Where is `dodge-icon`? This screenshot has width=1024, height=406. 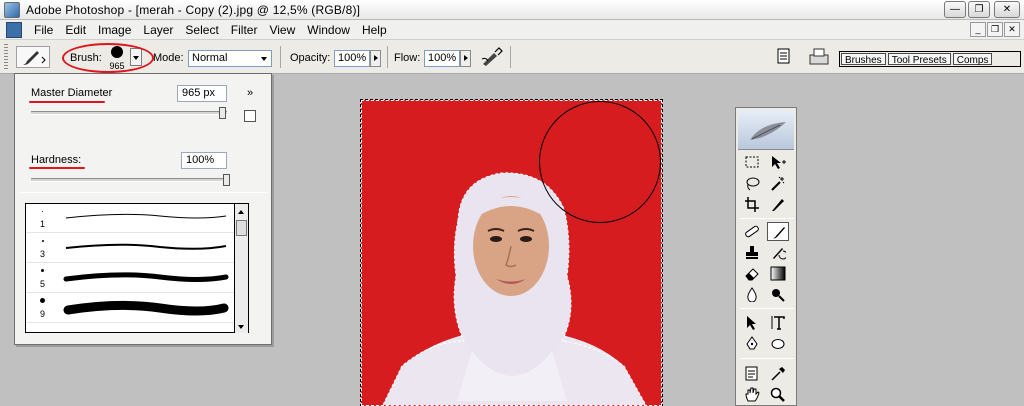 dodge-icon is located at coordinates (778, 295).